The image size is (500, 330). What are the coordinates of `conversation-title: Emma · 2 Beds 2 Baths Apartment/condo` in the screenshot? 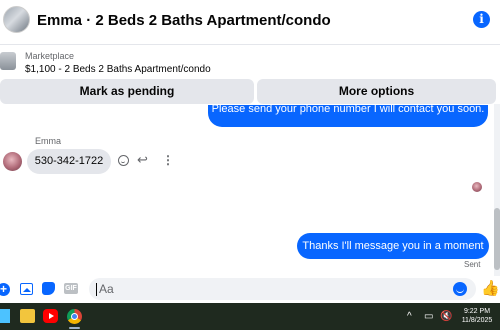 It's located at (184, 20).